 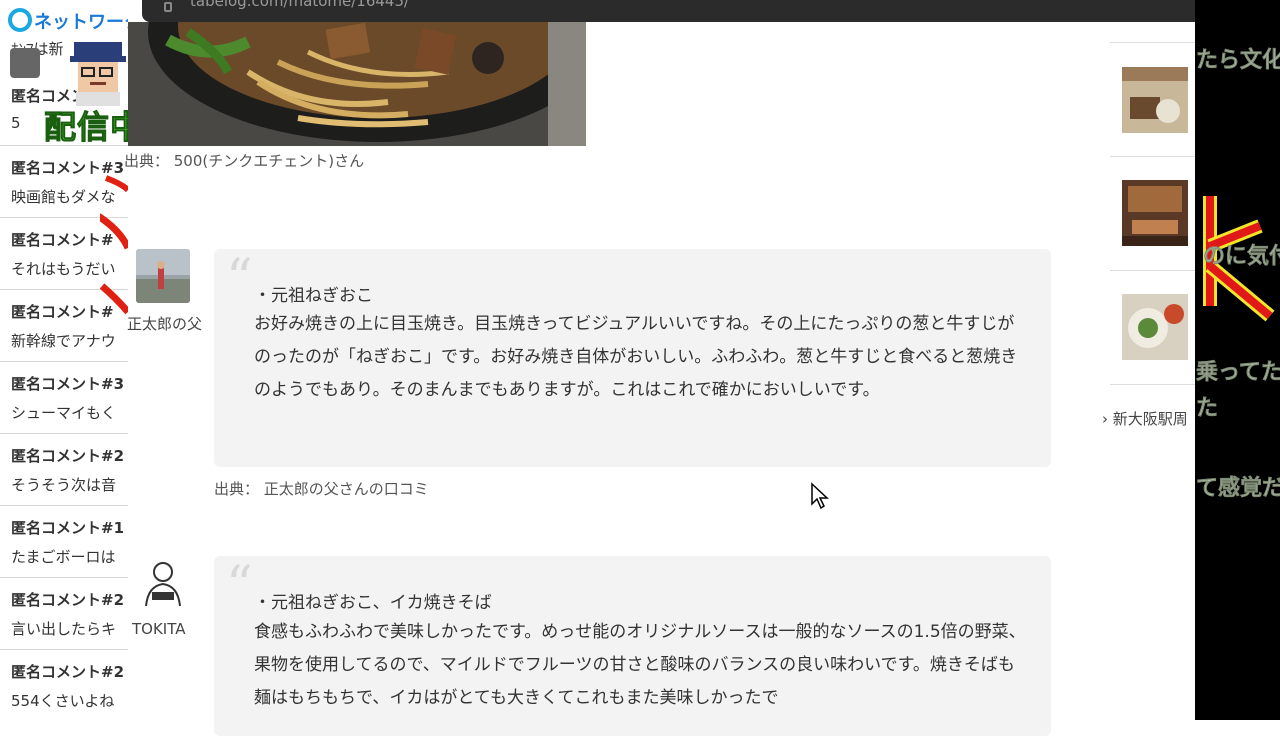 What do you see at coordinates (16, 123) in the screenshot?
I see `comment-text: 5` at bounding box center [16, 123].